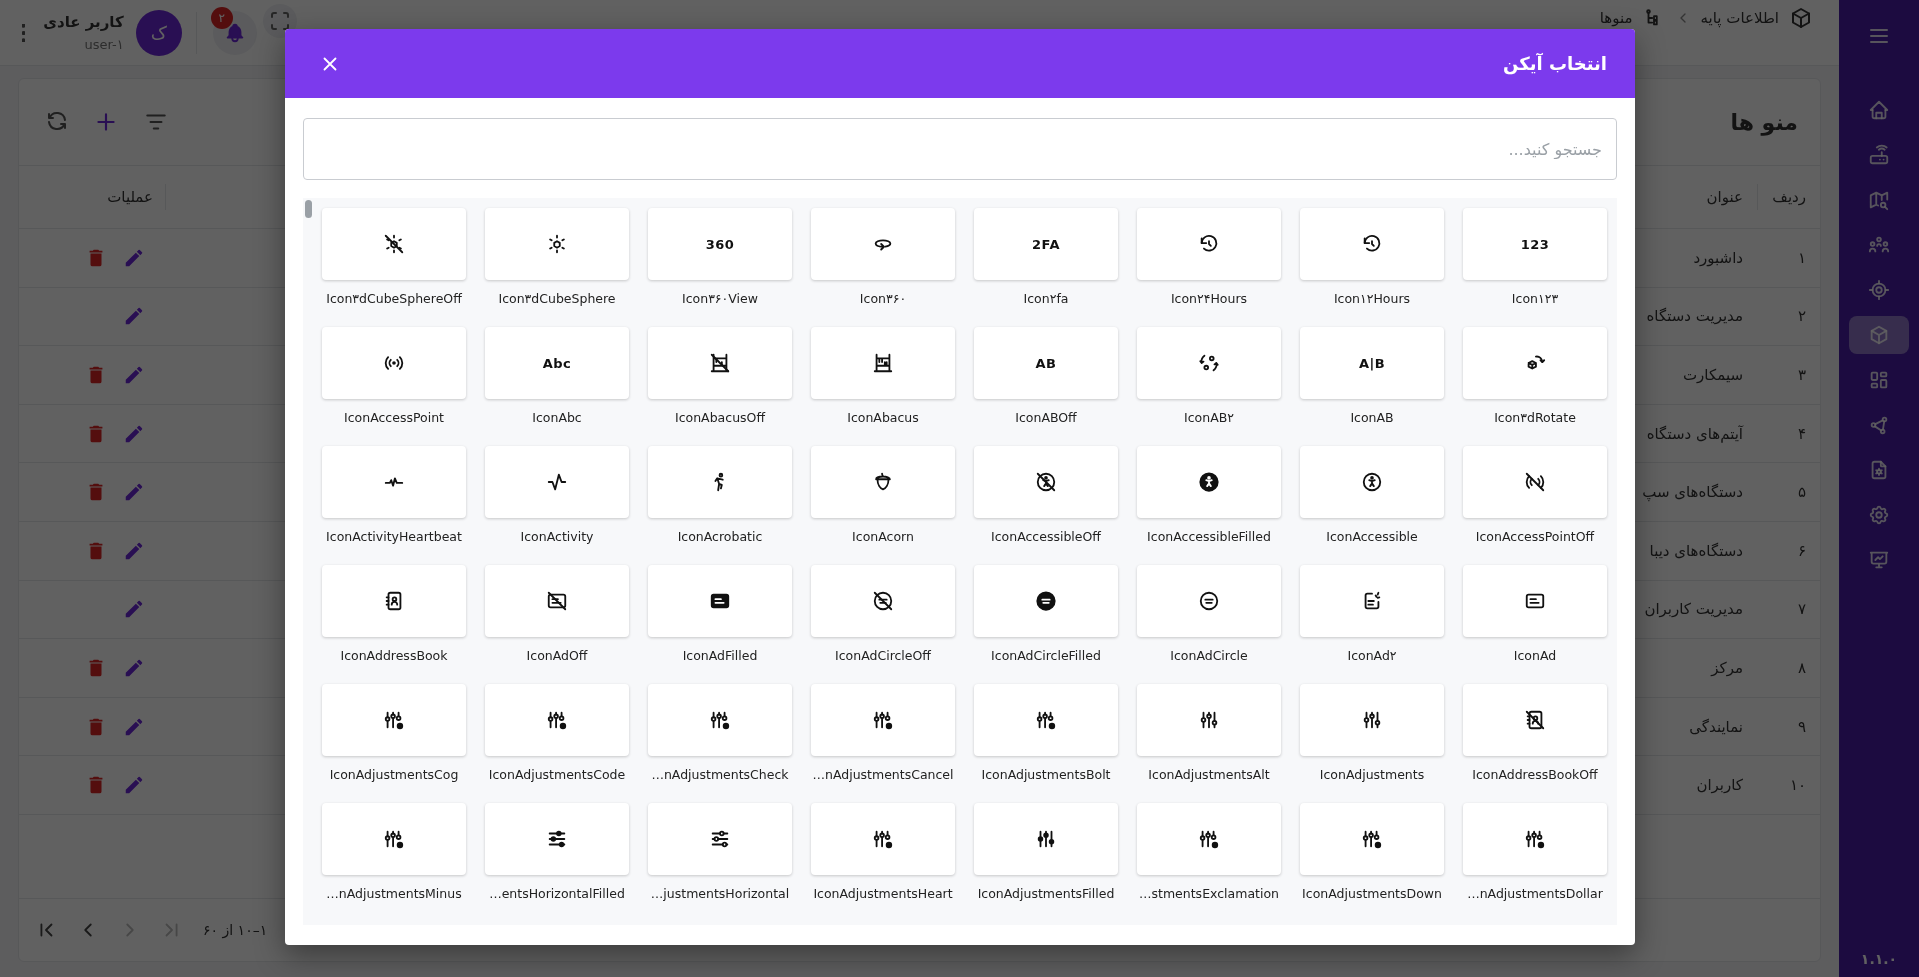  Describe the element at coordinates (1879, 200) in the screenshot. I see `map-search-icon` at that location.